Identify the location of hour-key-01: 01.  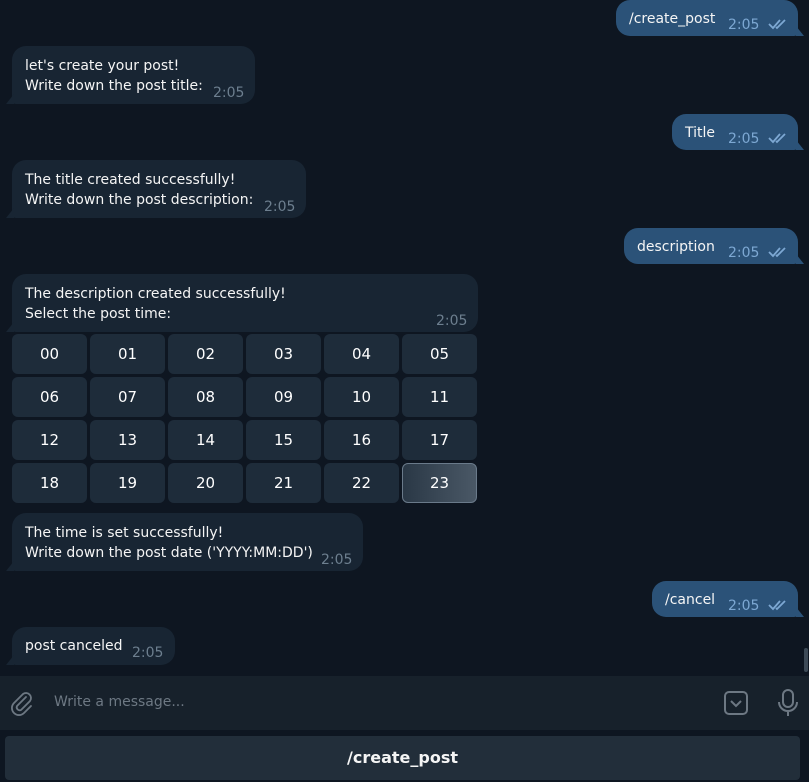
(127, 354).